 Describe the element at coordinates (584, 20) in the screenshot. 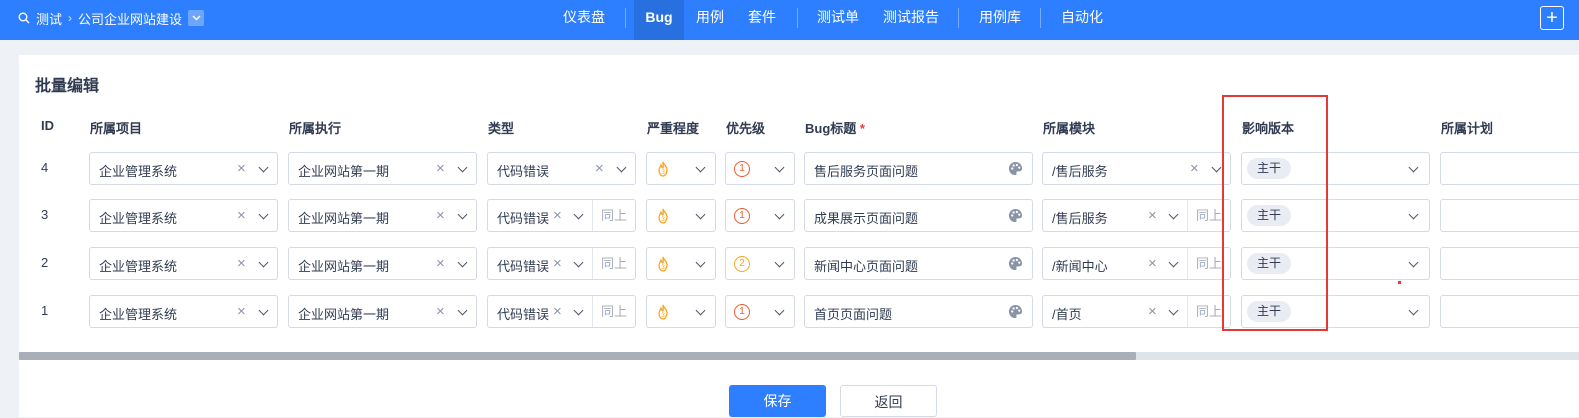

I see `nav-dashboard: 仪表盘` at that location.